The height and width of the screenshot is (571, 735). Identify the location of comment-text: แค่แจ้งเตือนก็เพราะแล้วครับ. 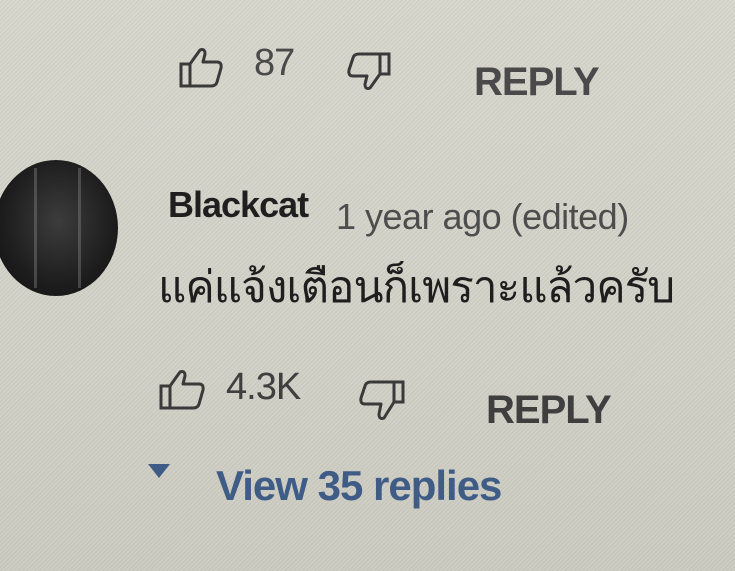
(416, 287).